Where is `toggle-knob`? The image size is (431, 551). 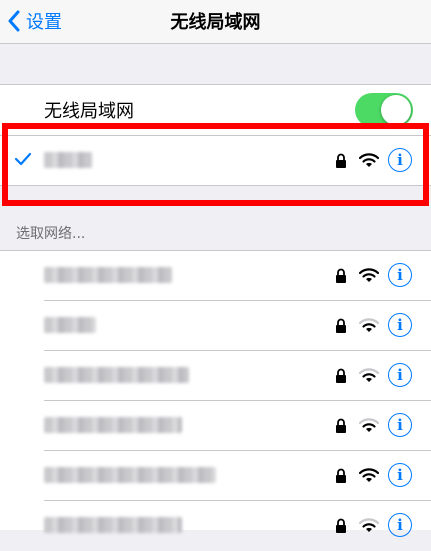 toggle-knob is located at coordinates (396, 110).